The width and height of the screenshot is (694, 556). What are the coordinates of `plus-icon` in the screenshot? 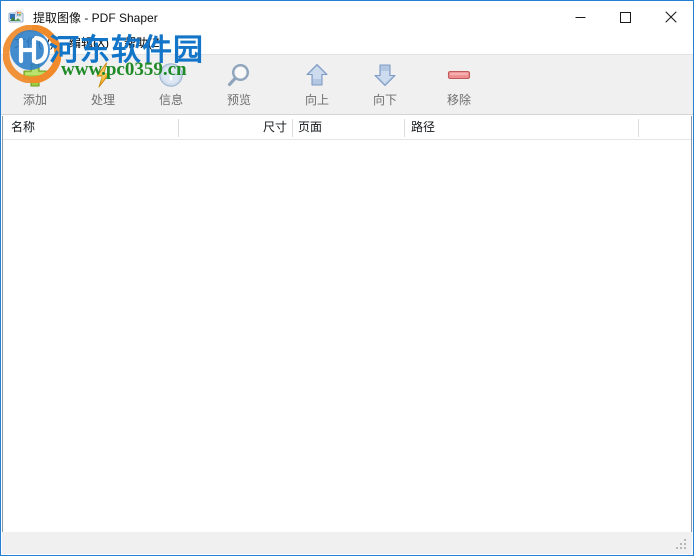 It's located at (35, 75).